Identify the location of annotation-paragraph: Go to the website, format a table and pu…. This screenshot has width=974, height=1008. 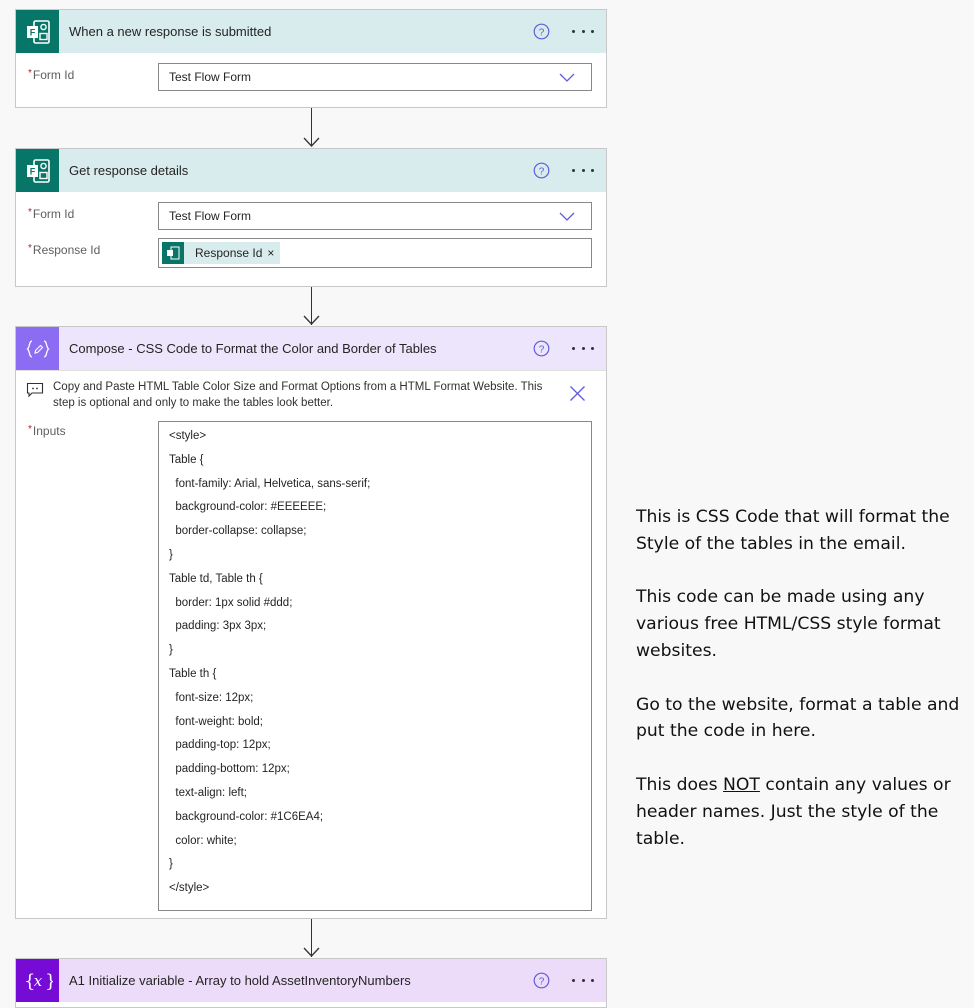
(798, 718).